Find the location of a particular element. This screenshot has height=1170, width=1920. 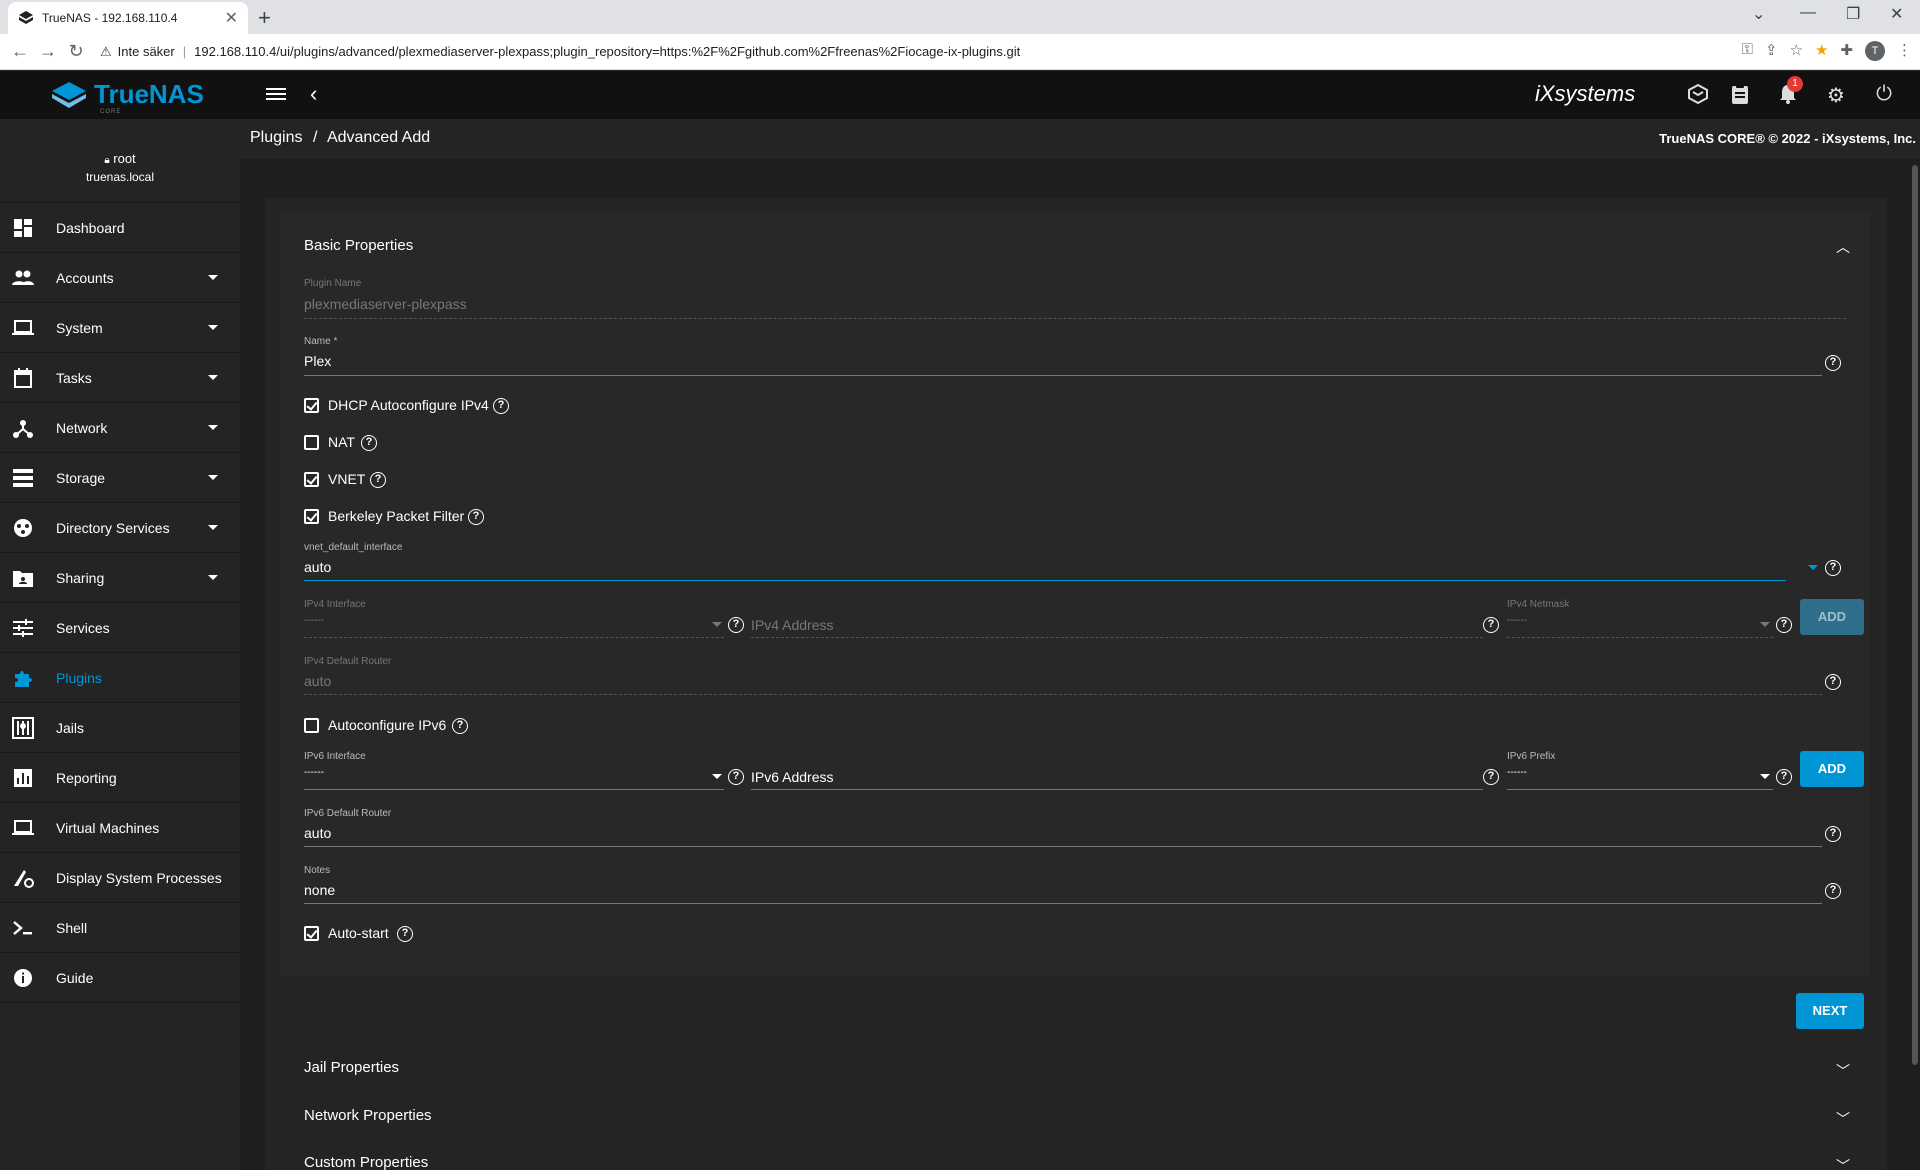

vnet-iface-dropdown-icon is located at coordinates (1813, 567).